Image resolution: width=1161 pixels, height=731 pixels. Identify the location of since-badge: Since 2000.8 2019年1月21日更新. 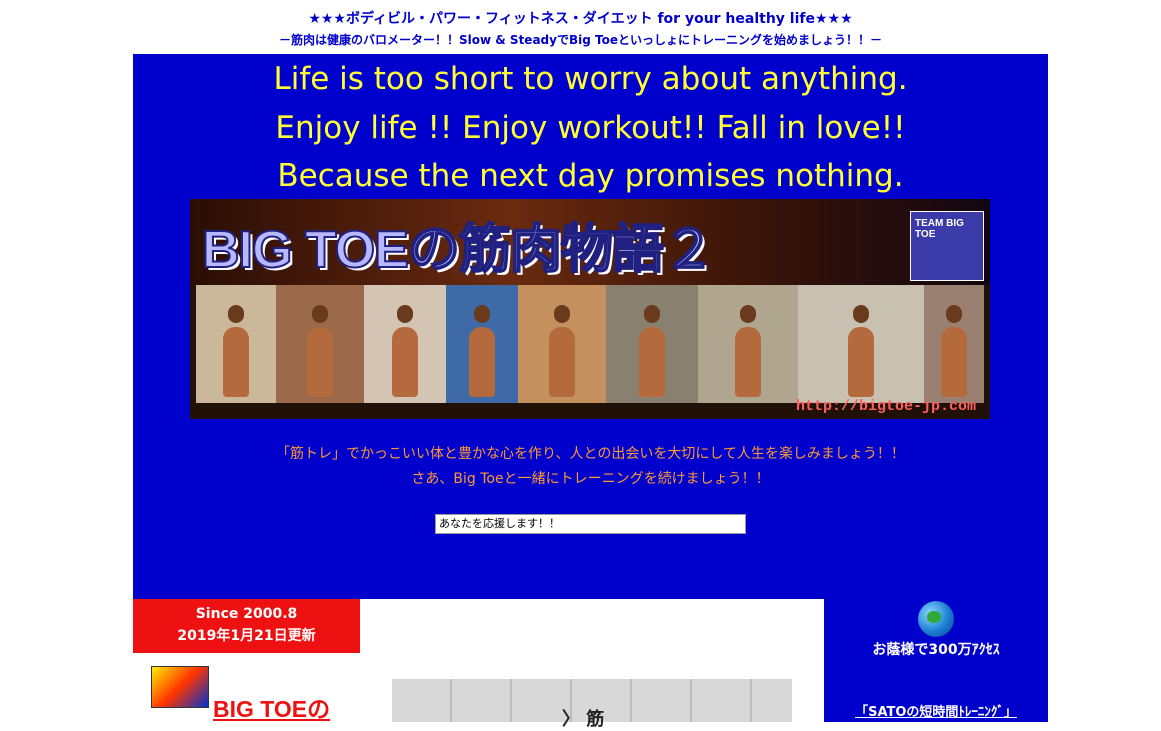
(246, 626).